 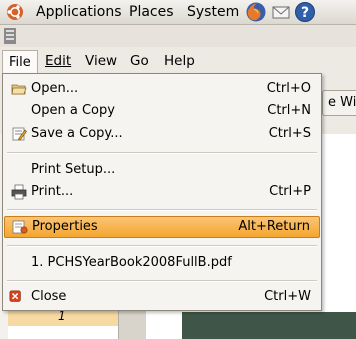 I want to click on places-menu: Places, so click(x=151, y=12).